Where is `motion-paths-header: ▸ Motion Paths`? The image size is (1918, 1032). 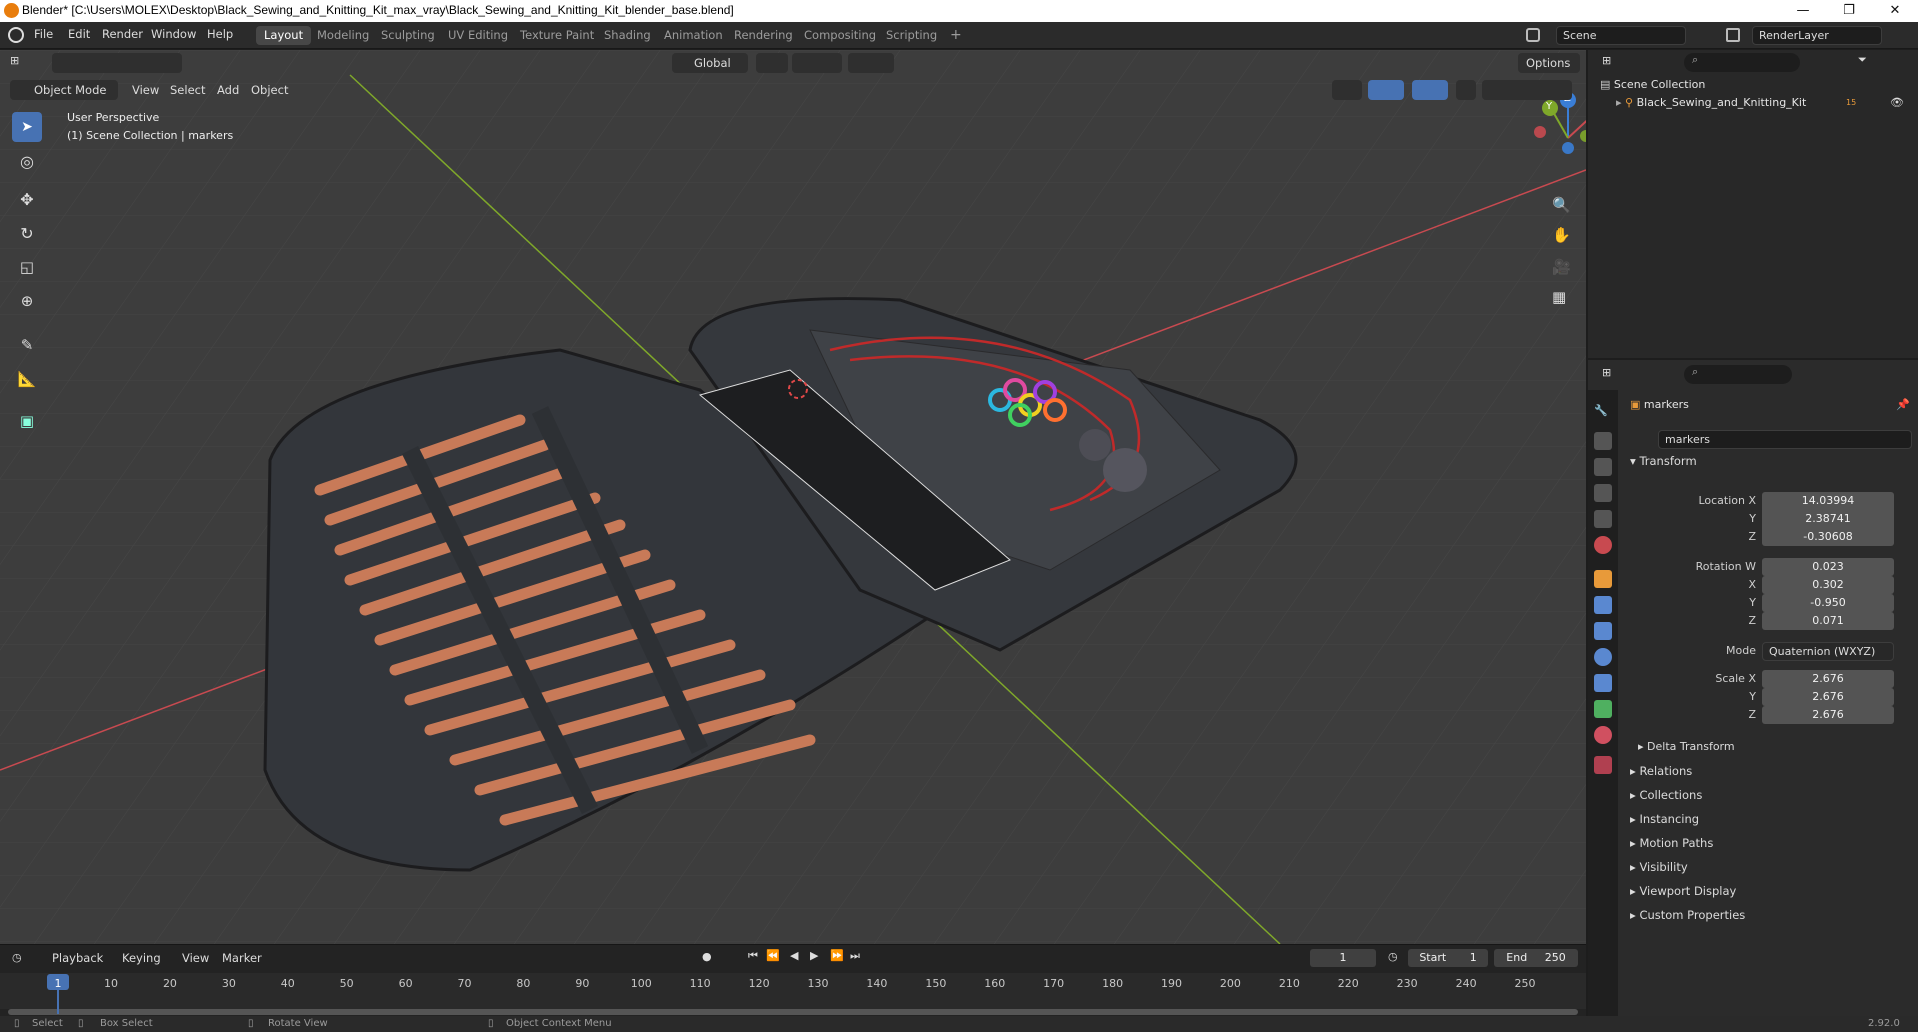 motion-paths-header: ▸ Motion Paths is located at coordinates (1671, 843).